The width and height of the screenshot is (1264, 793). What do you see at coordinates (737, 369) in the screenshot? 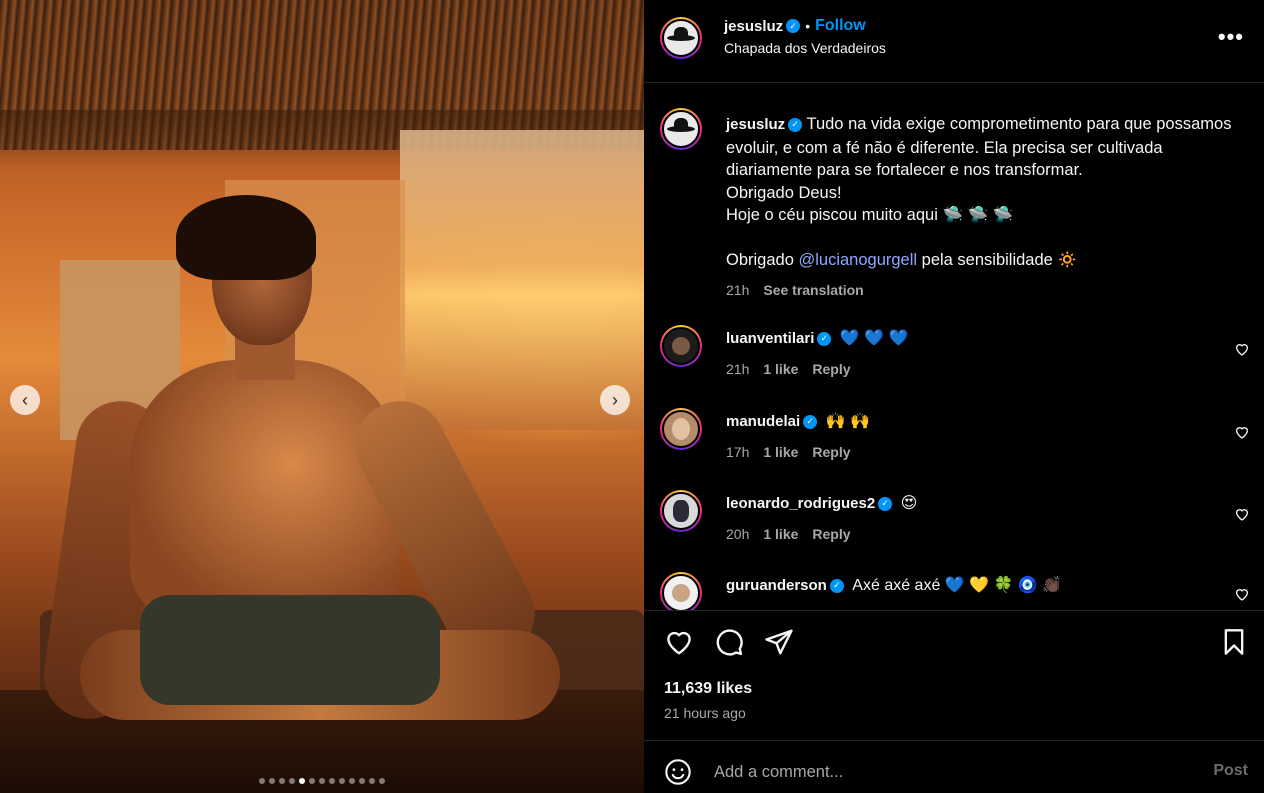
I see `comment-timestamp: 21h` at bounding box center [737, 369].